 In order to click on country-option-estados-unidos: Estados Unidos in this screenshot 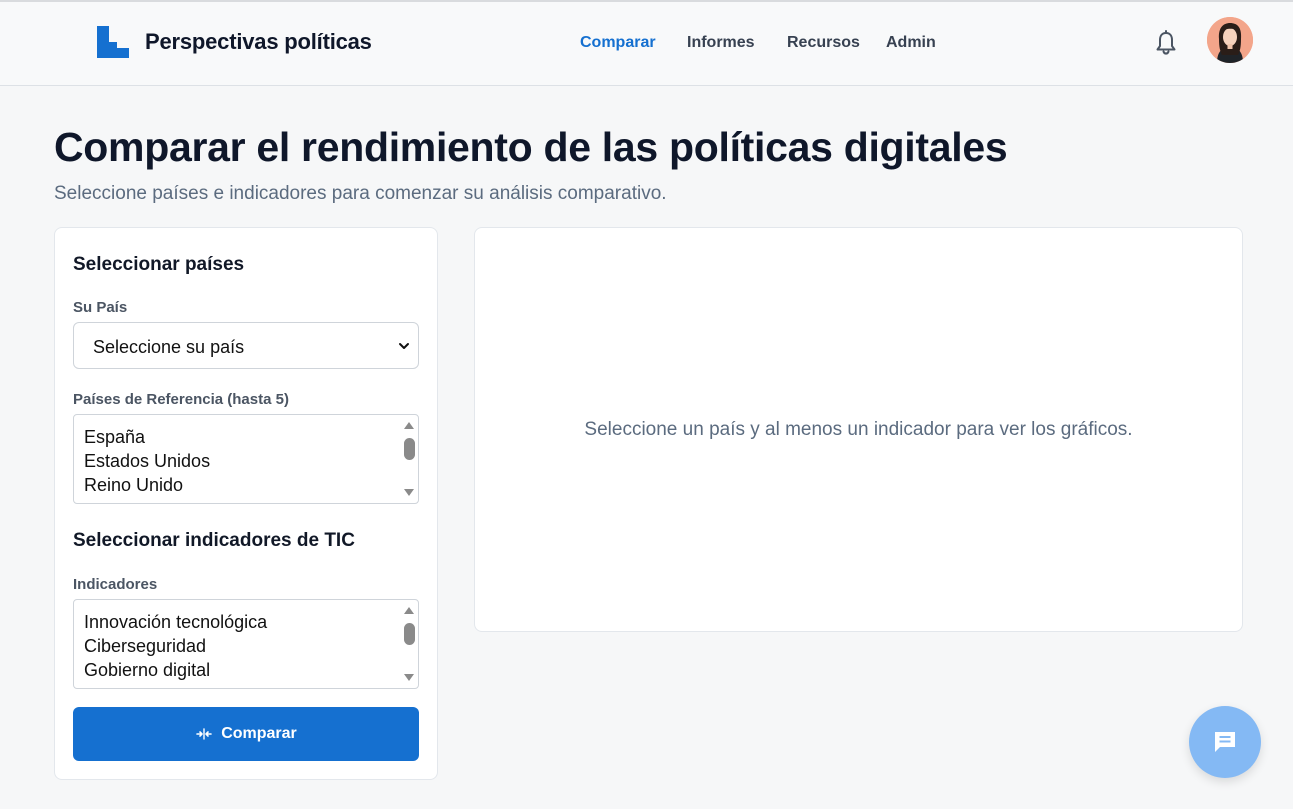, I will do `click(239, 461)`.